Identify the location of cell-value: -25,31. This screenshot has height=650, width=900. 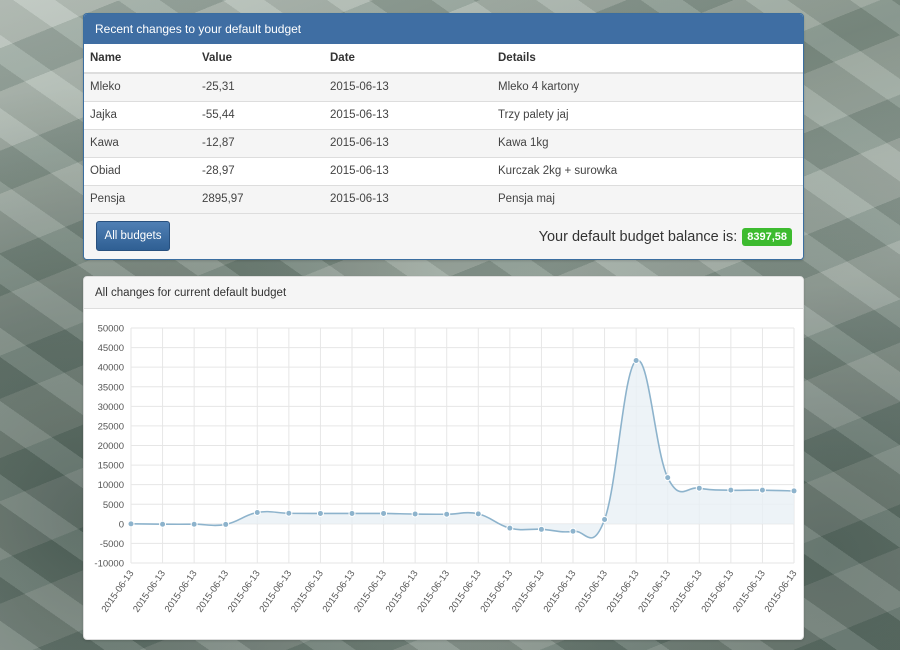
(260, 86).